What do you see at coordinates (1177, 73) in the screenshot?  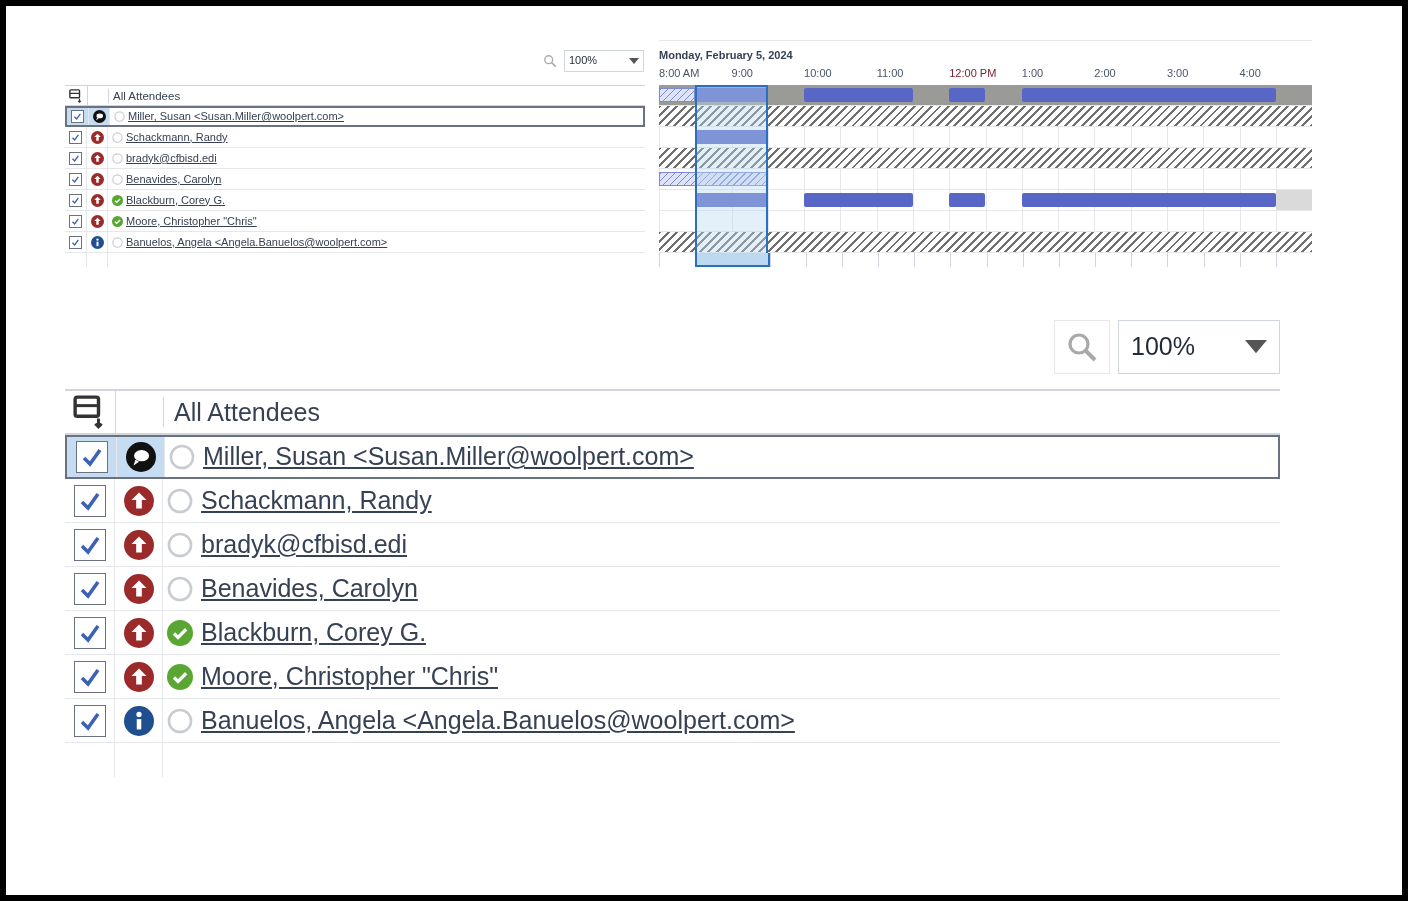 I see `time-label: 3:00` at bounding box center [1177, 73].